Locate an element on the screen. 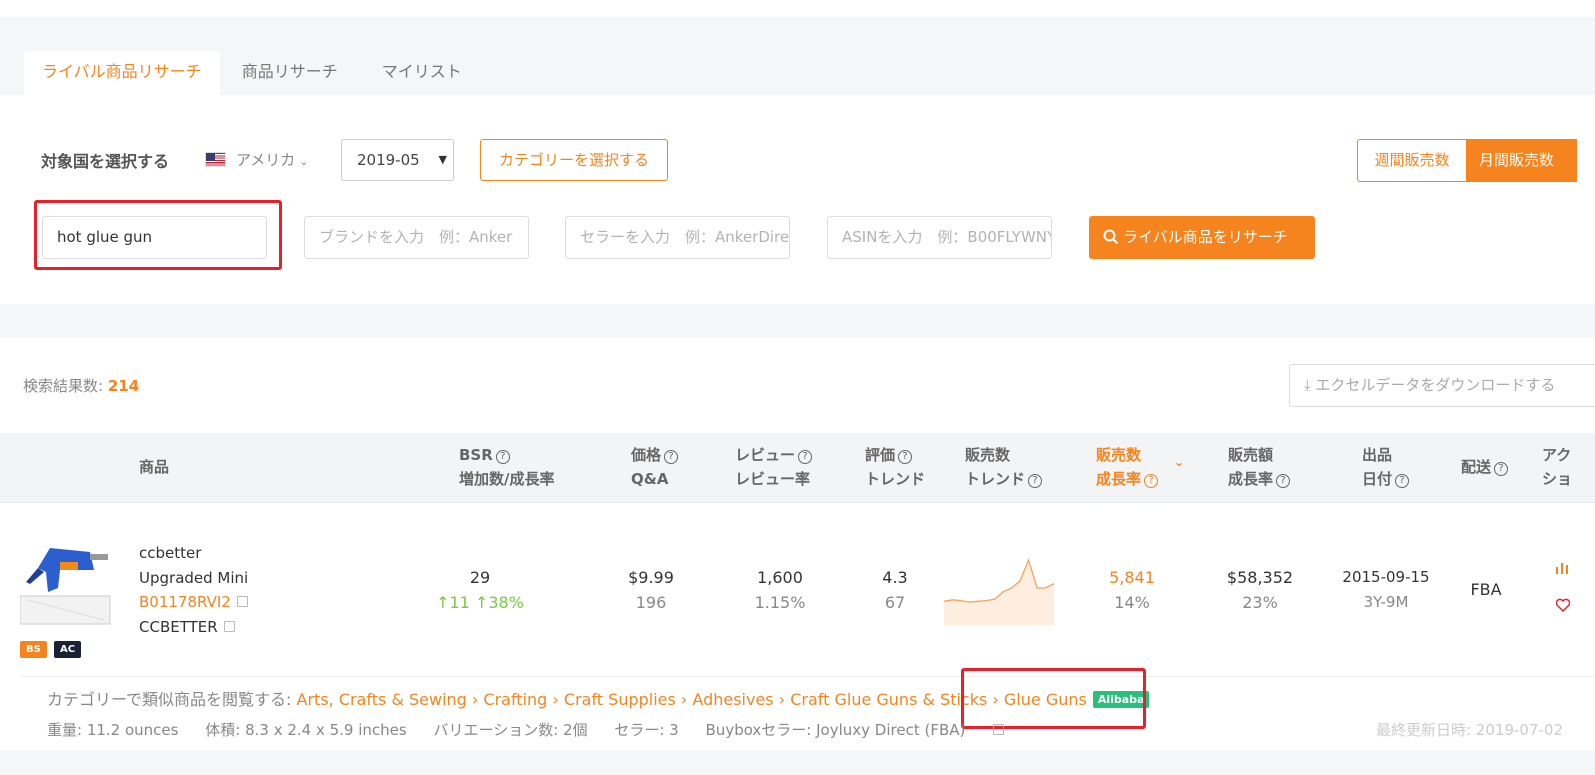  search-button: ライバル商品をリサーチ is located at coordinates (1202, 237).